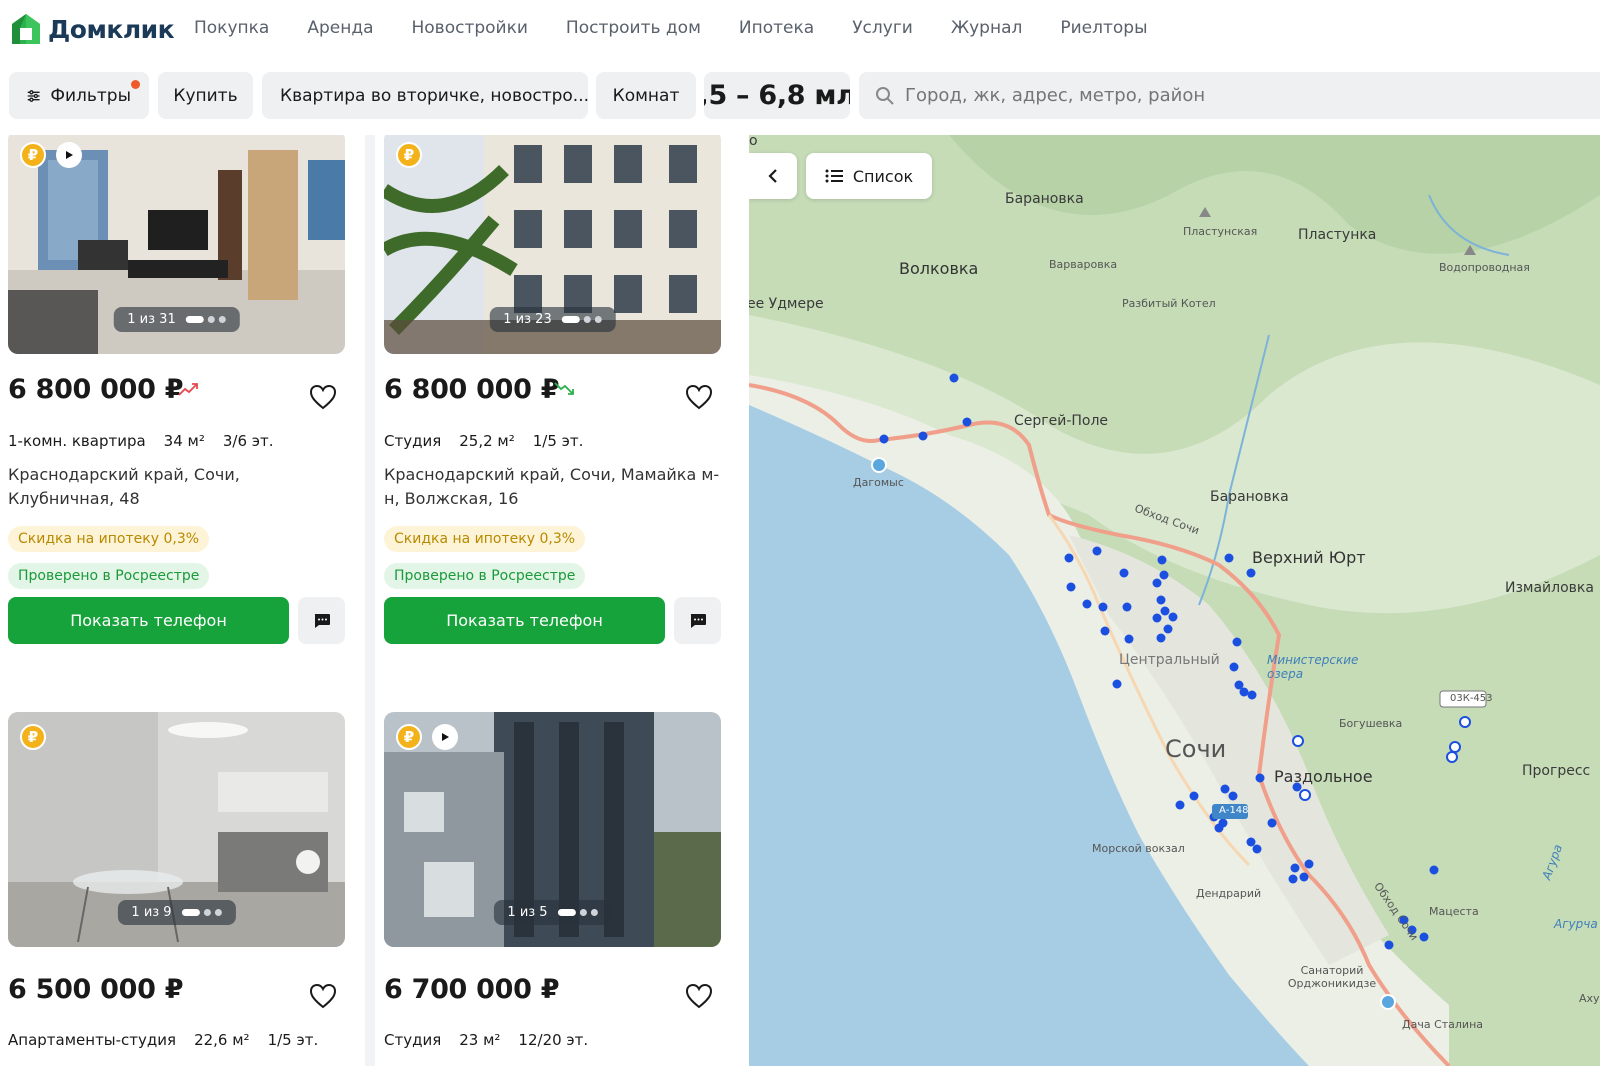 Image resolution: width=1600 pixels, height=1066 pixels. What do you see at coordinates (882, 28) in the screenshot?
I see `nav-item-services: Услуги` at bounding box center [882, 28].